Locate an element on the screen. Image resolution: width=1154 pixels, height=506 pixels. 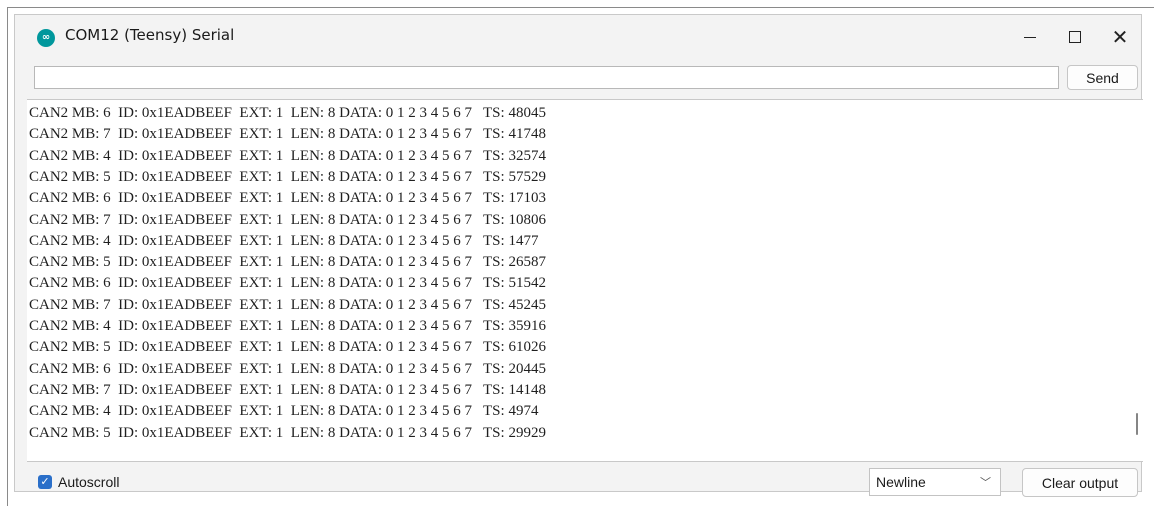
close-icon: ✕ is located at coordinates (1120, 37).